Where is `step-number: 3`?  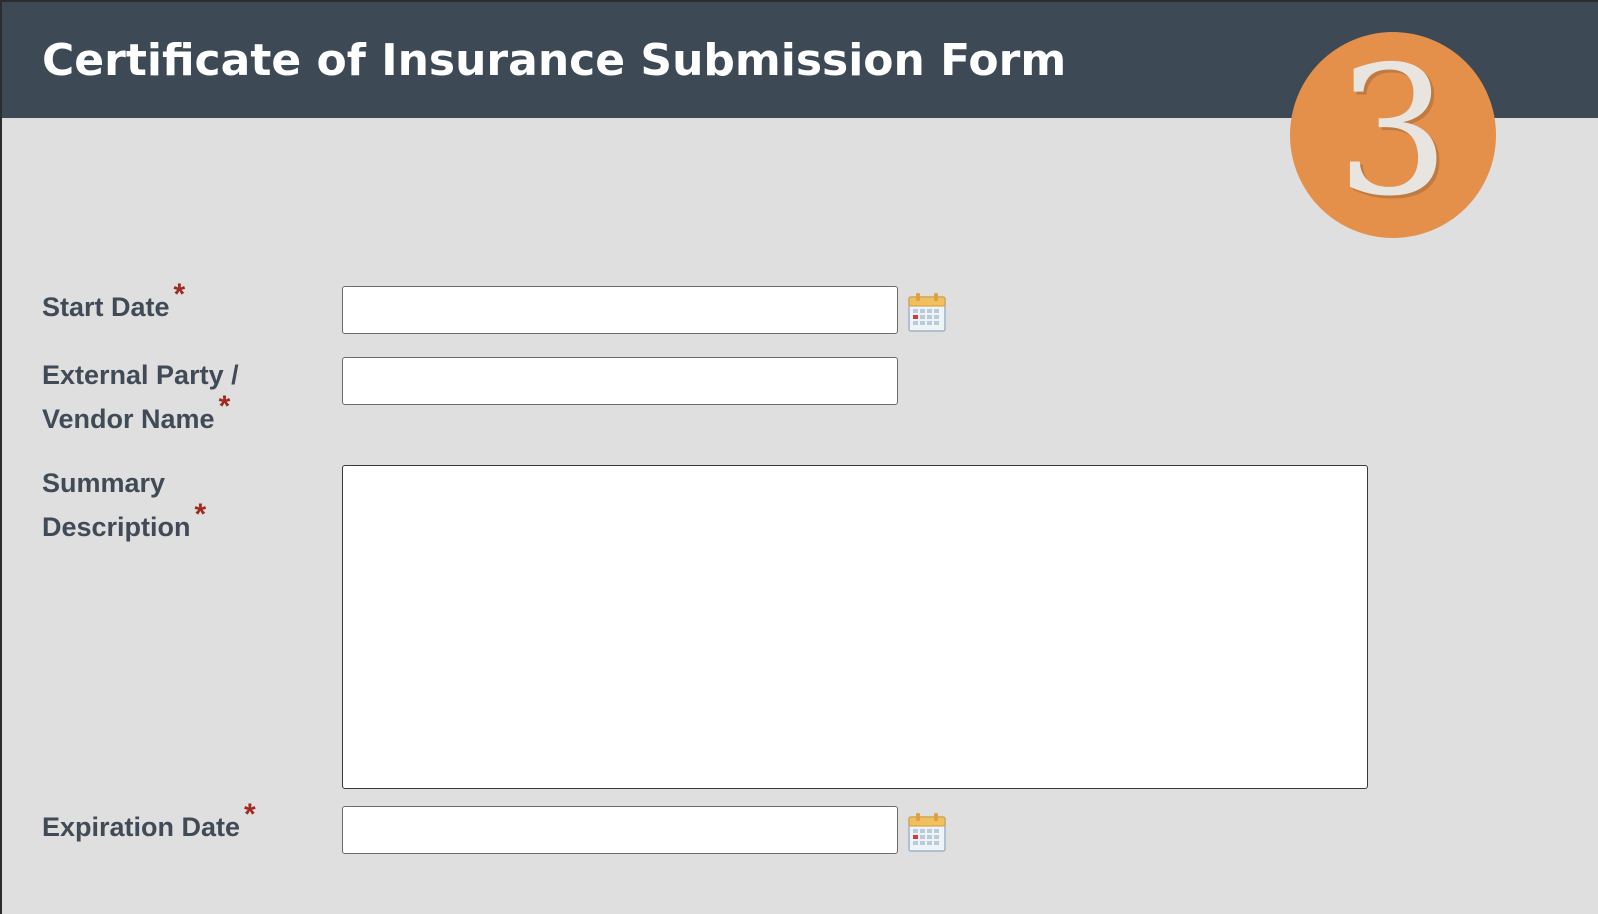
step-number: 3 is located at coordinates (1393, 131).